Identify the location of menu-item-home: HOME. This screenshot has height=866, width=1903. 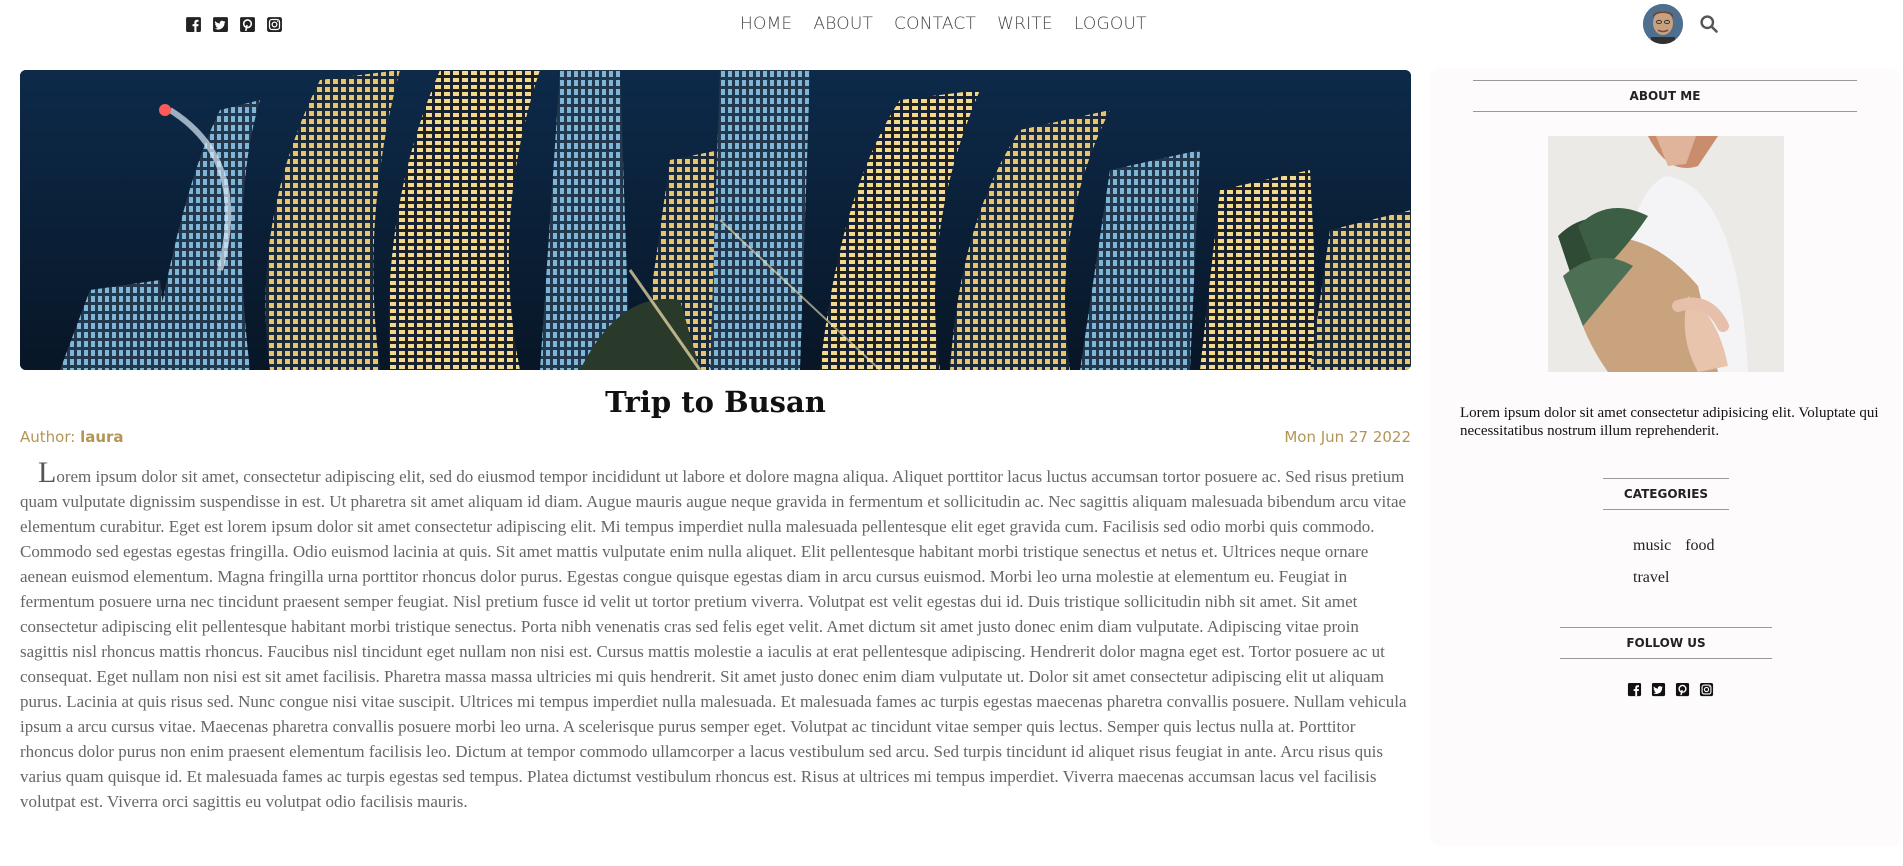
(766, 24).